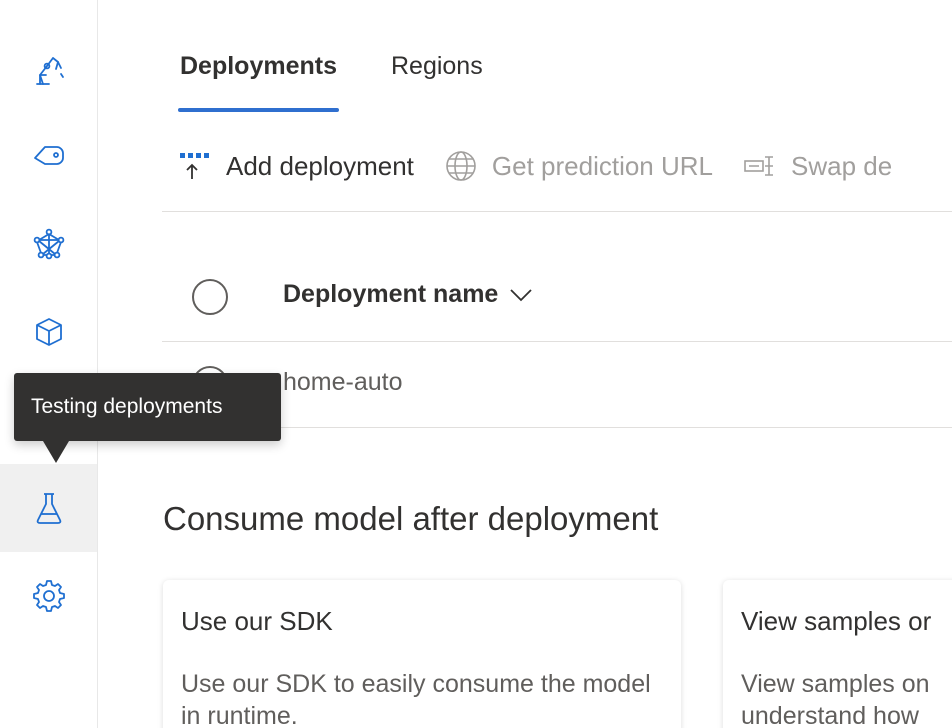 This screenshot has width=952, height=728. I want to click on network-icon, so click(48, 244).